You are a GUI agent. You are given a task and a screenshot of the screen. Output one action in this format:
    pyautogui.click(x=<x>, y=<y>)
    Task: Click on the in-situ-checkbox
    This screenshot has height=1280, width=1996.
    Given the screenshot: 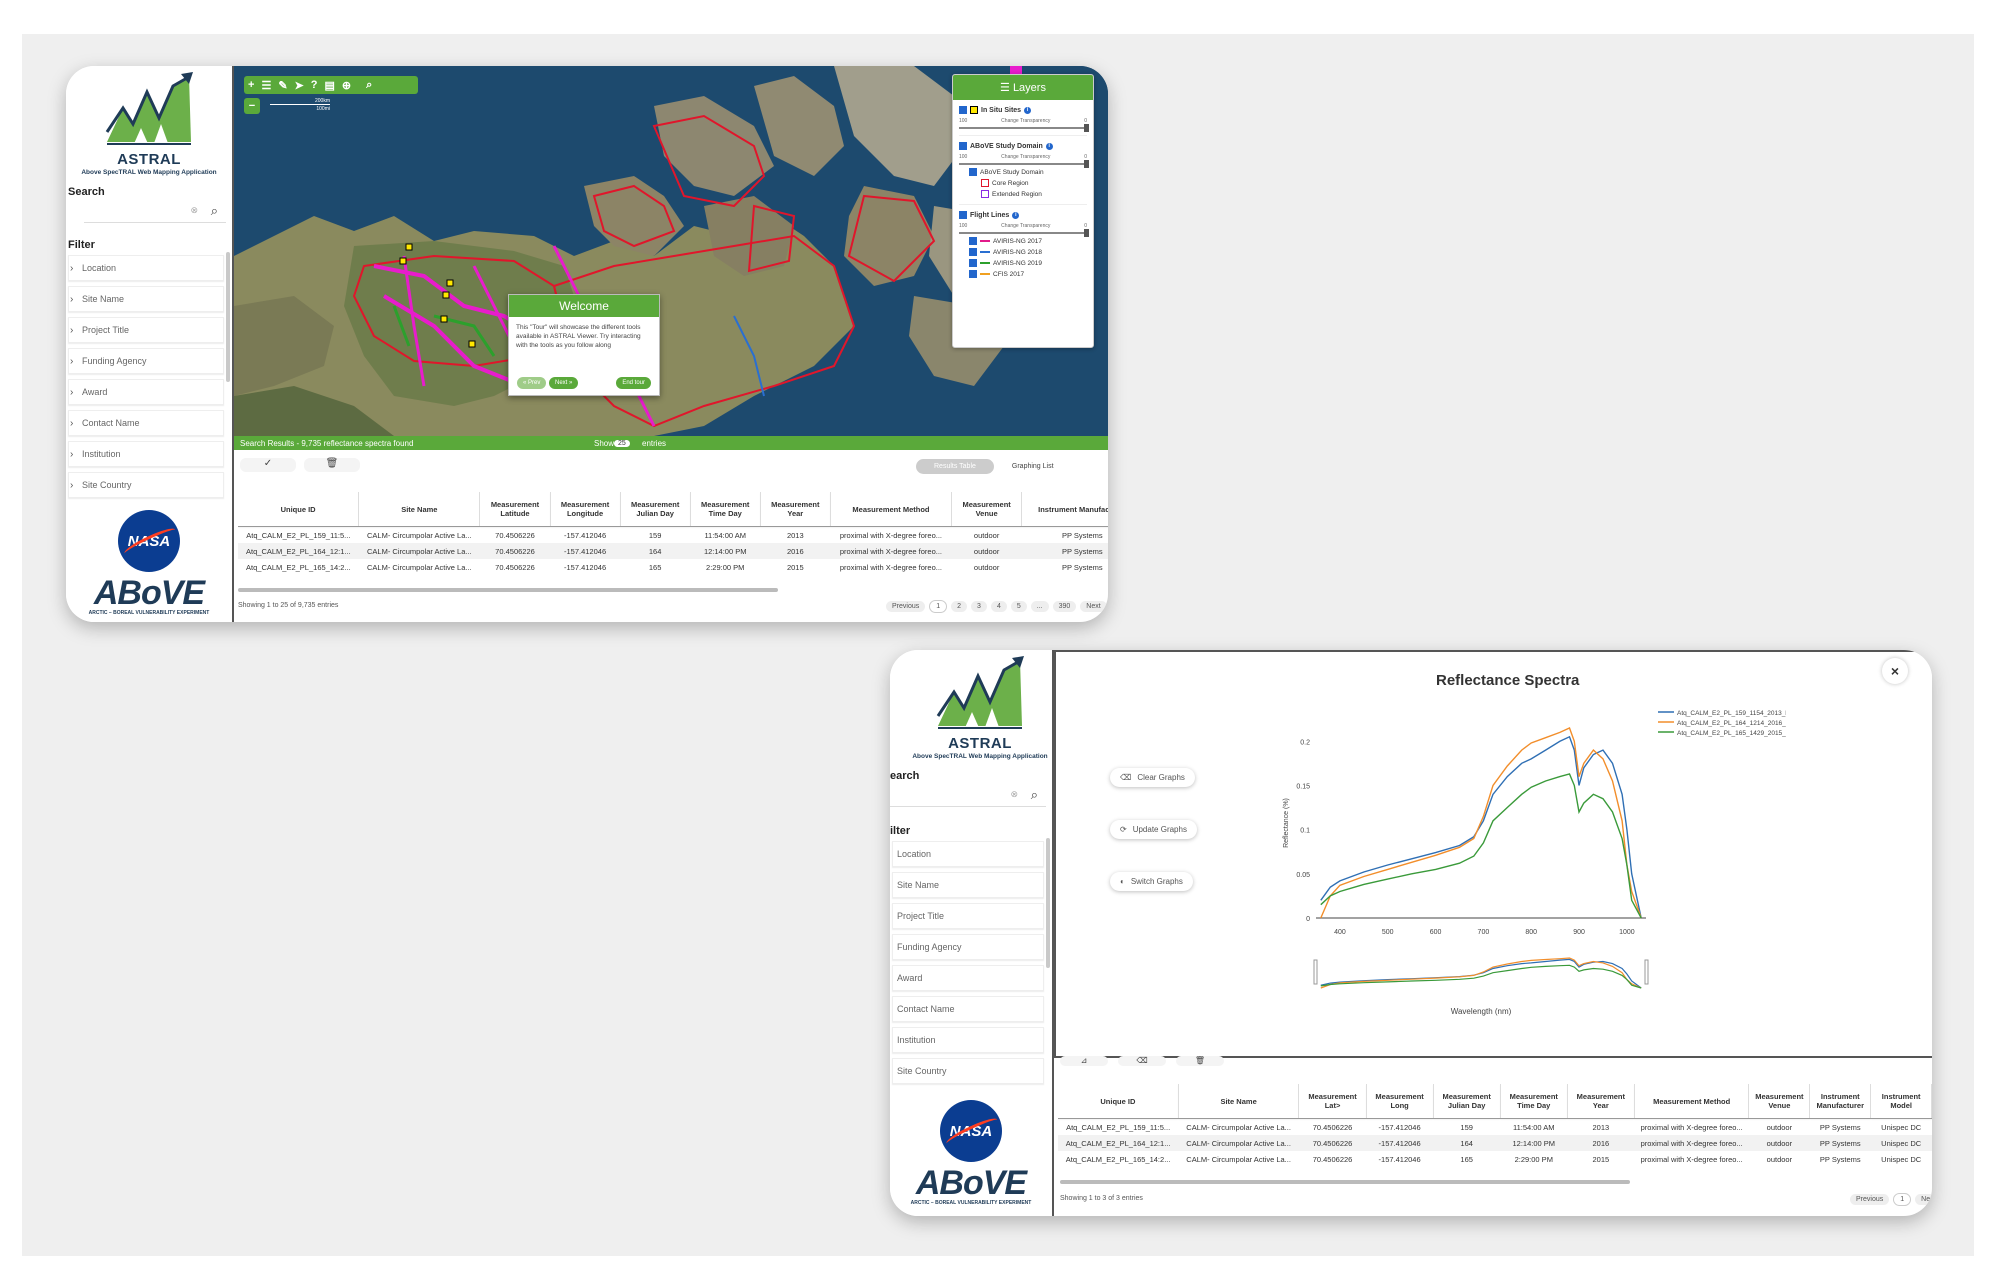 What is the action you would take?
    pyautogui.click(x=963, y=110)
    